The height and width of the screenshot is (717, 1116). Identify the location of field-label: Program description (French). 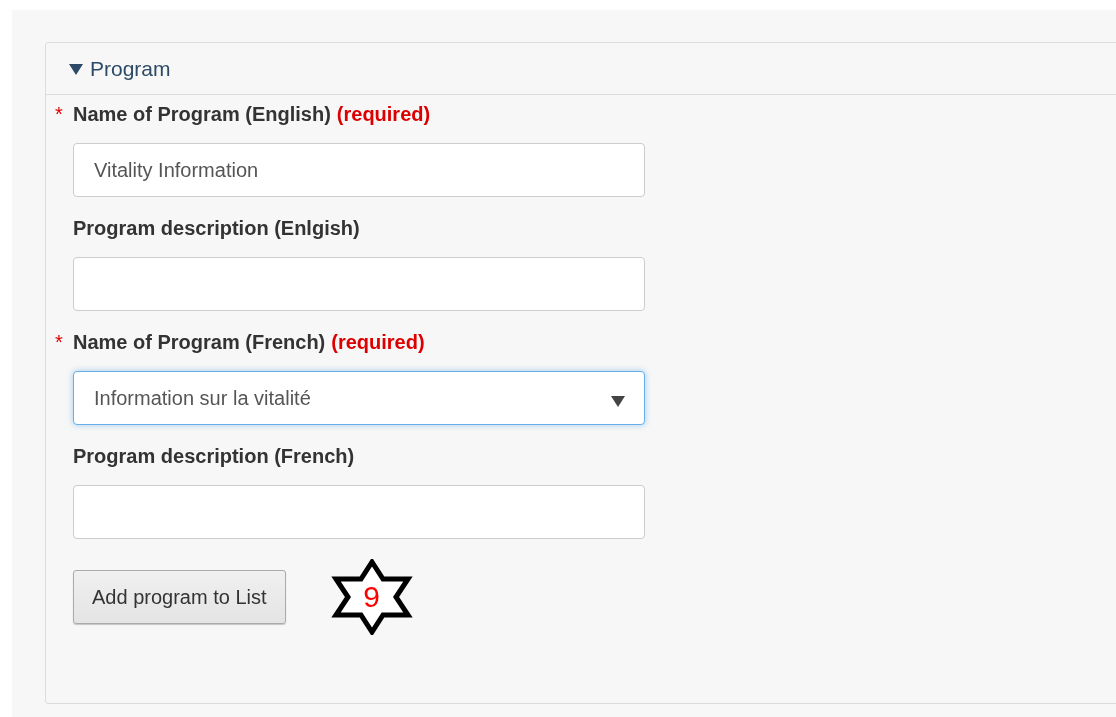
(214, 456).